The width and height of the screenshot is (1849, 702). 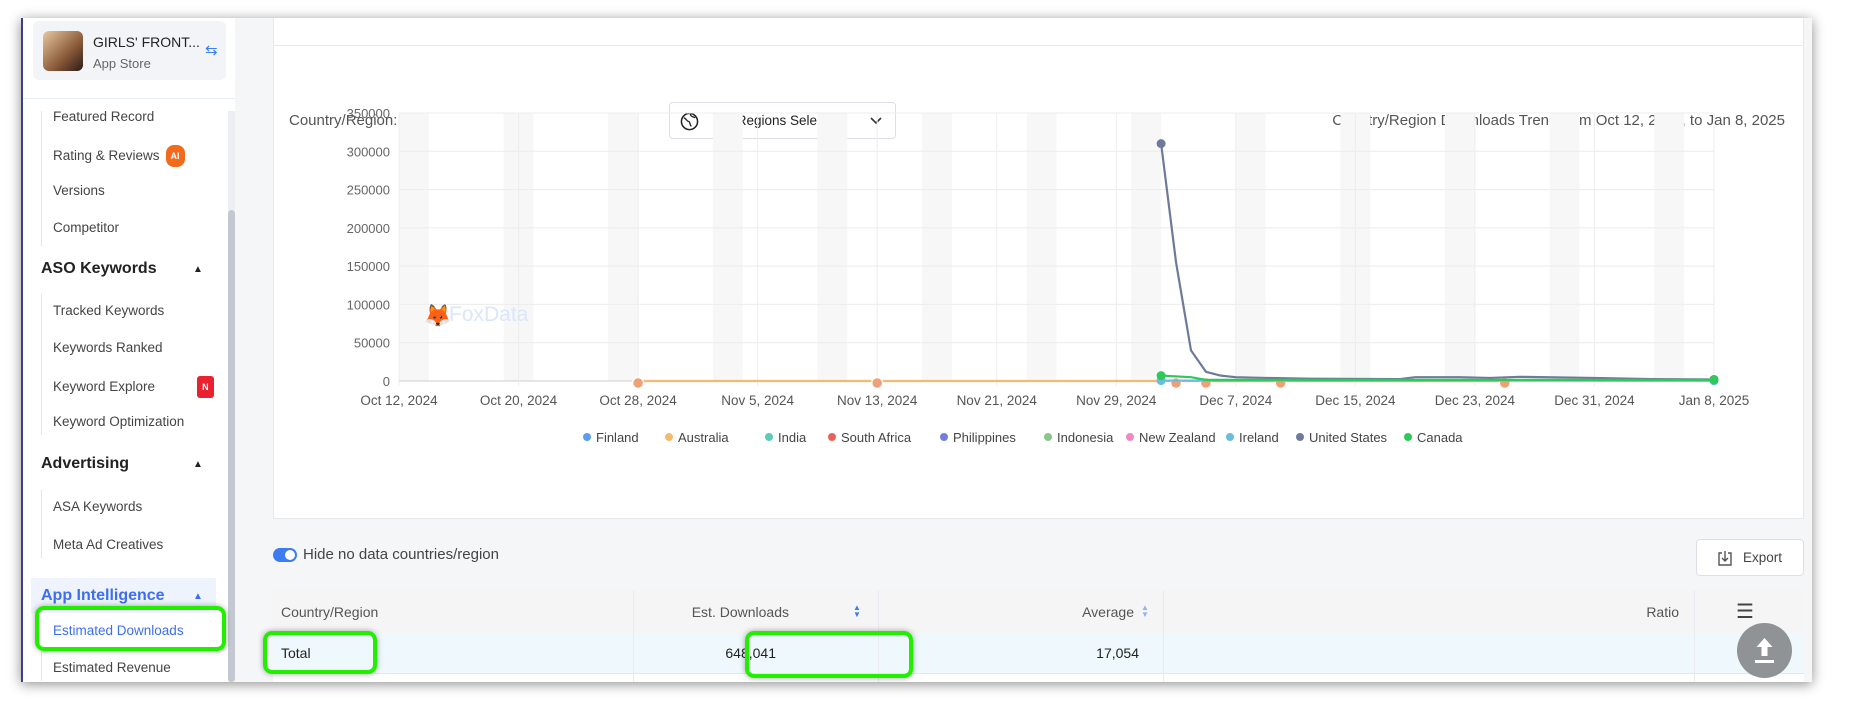 What do you see at coordinates (1440, 437) in the screenshot?
I see `legend-item: Canada` at bounding box center [1440, 437].